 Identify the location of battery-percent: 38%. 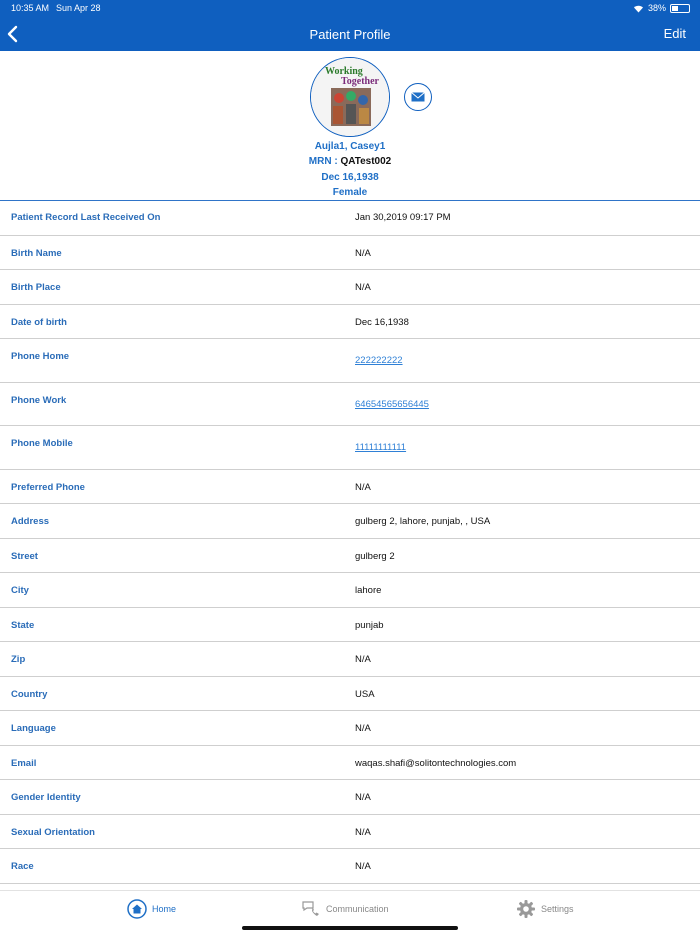
(656, 8).